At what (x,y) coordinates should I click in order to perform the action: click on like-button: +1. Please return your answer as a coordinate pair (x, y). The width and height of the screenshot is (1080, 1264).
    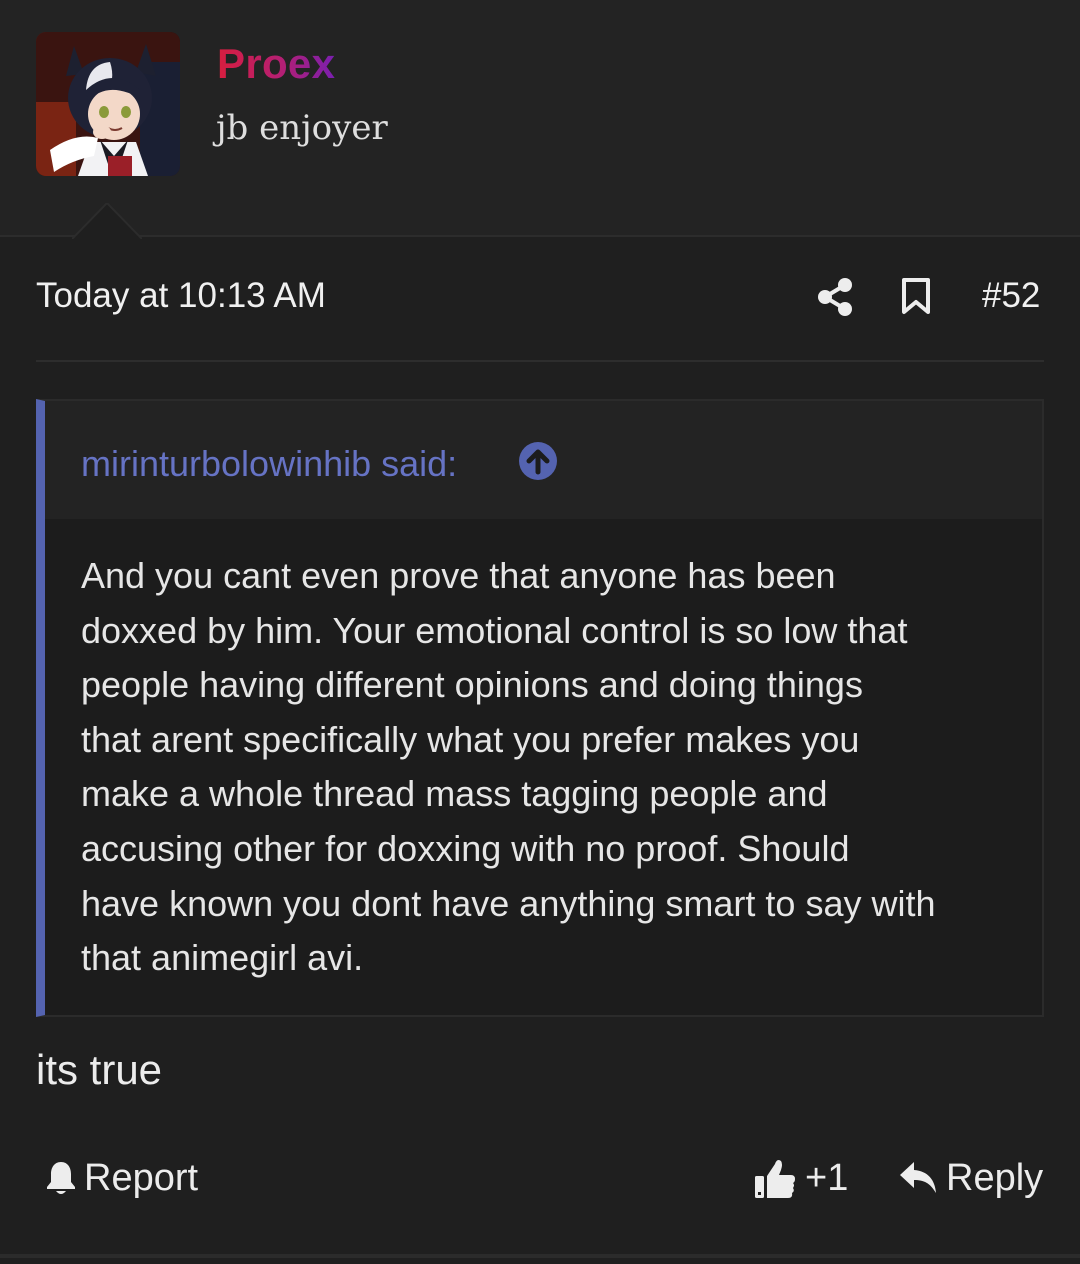
    Looking at the image, I should click on (800, 1178).